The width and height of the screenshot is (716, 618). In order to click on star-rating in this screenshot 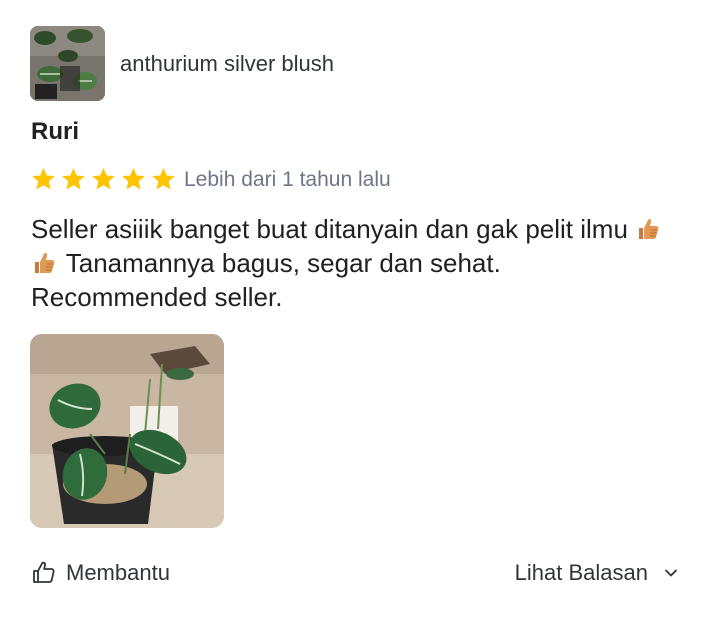, I will do `click(103, 179)`.